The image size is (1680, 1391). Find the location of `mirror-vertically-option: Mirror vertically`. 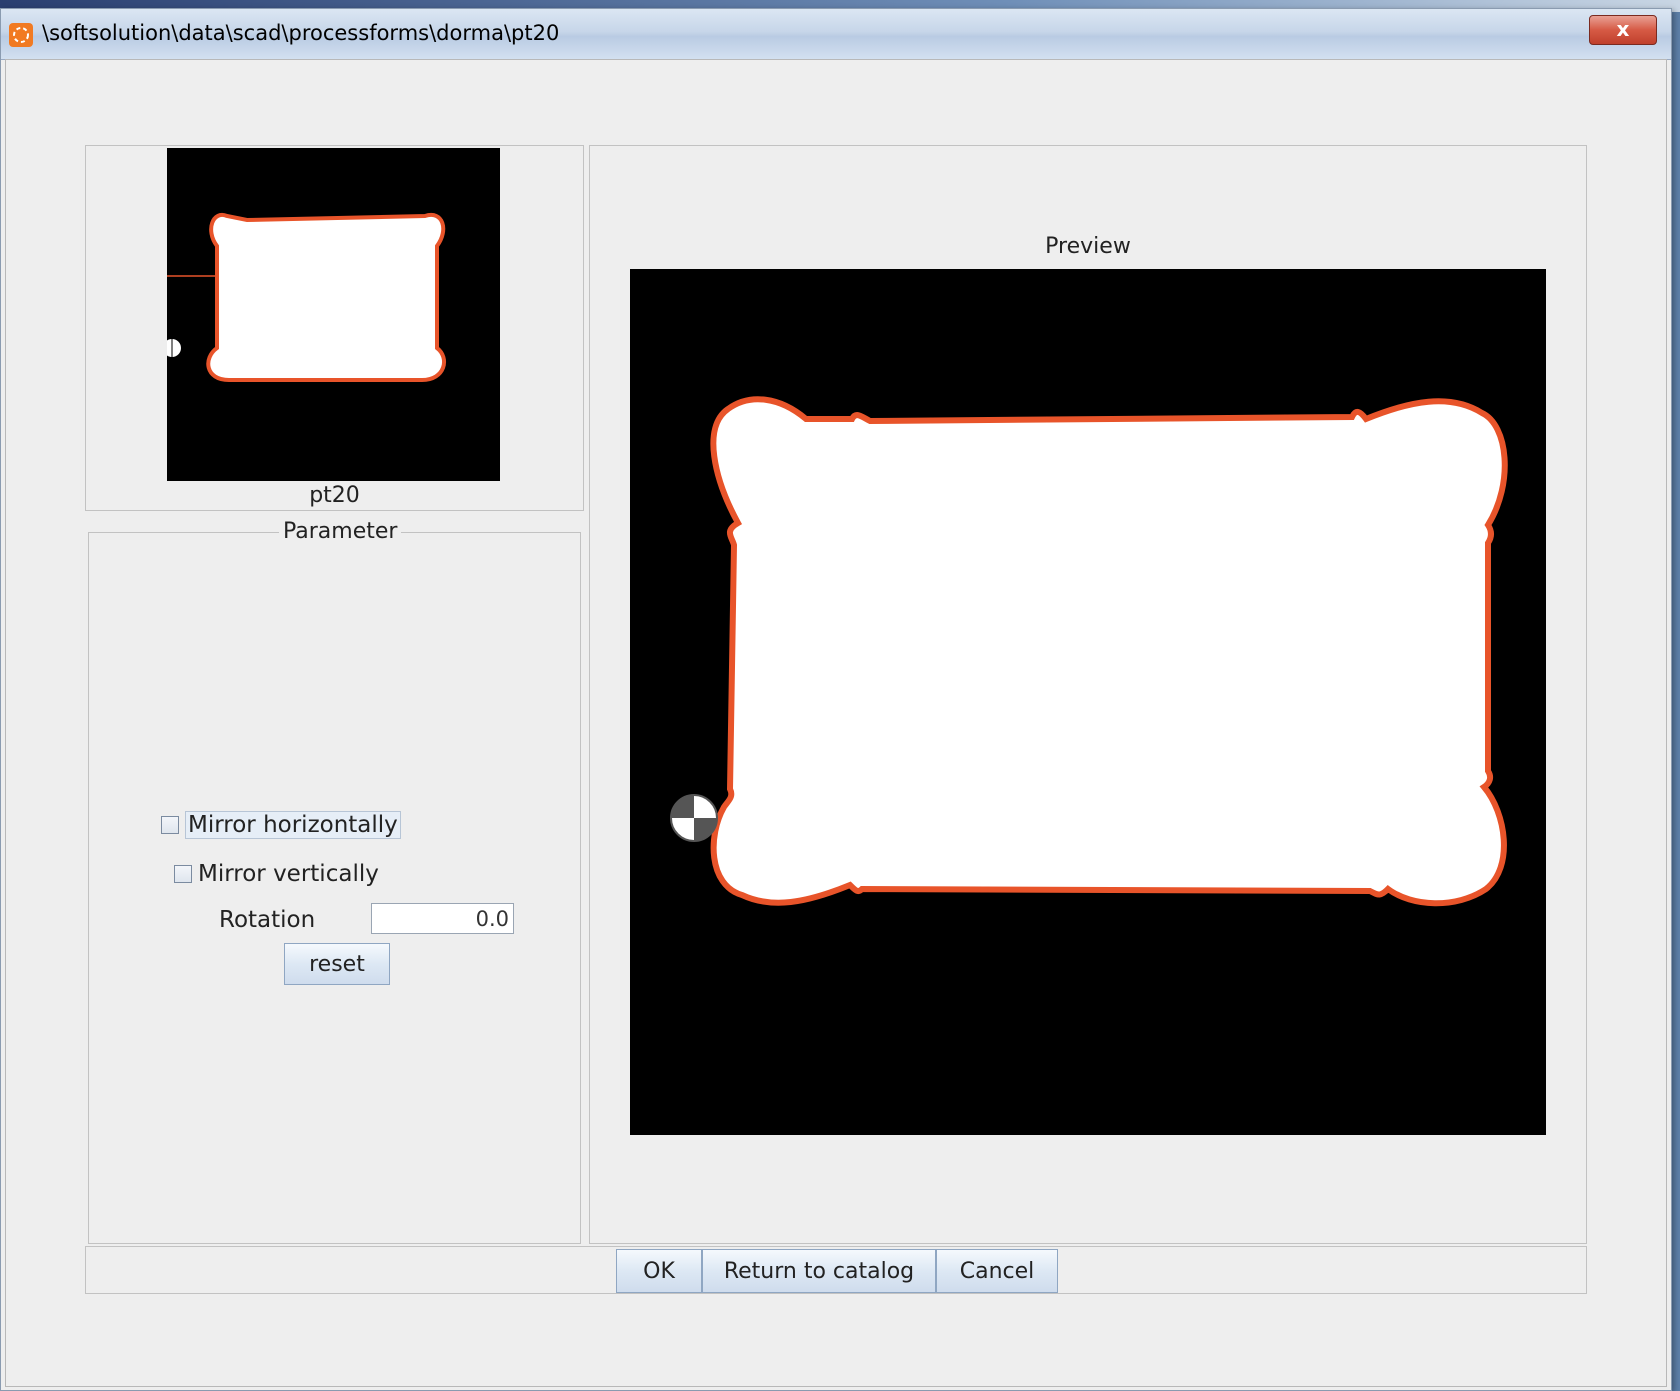

mirror-vertically-option: Mirror vertically is located at coordinates (276, 874).